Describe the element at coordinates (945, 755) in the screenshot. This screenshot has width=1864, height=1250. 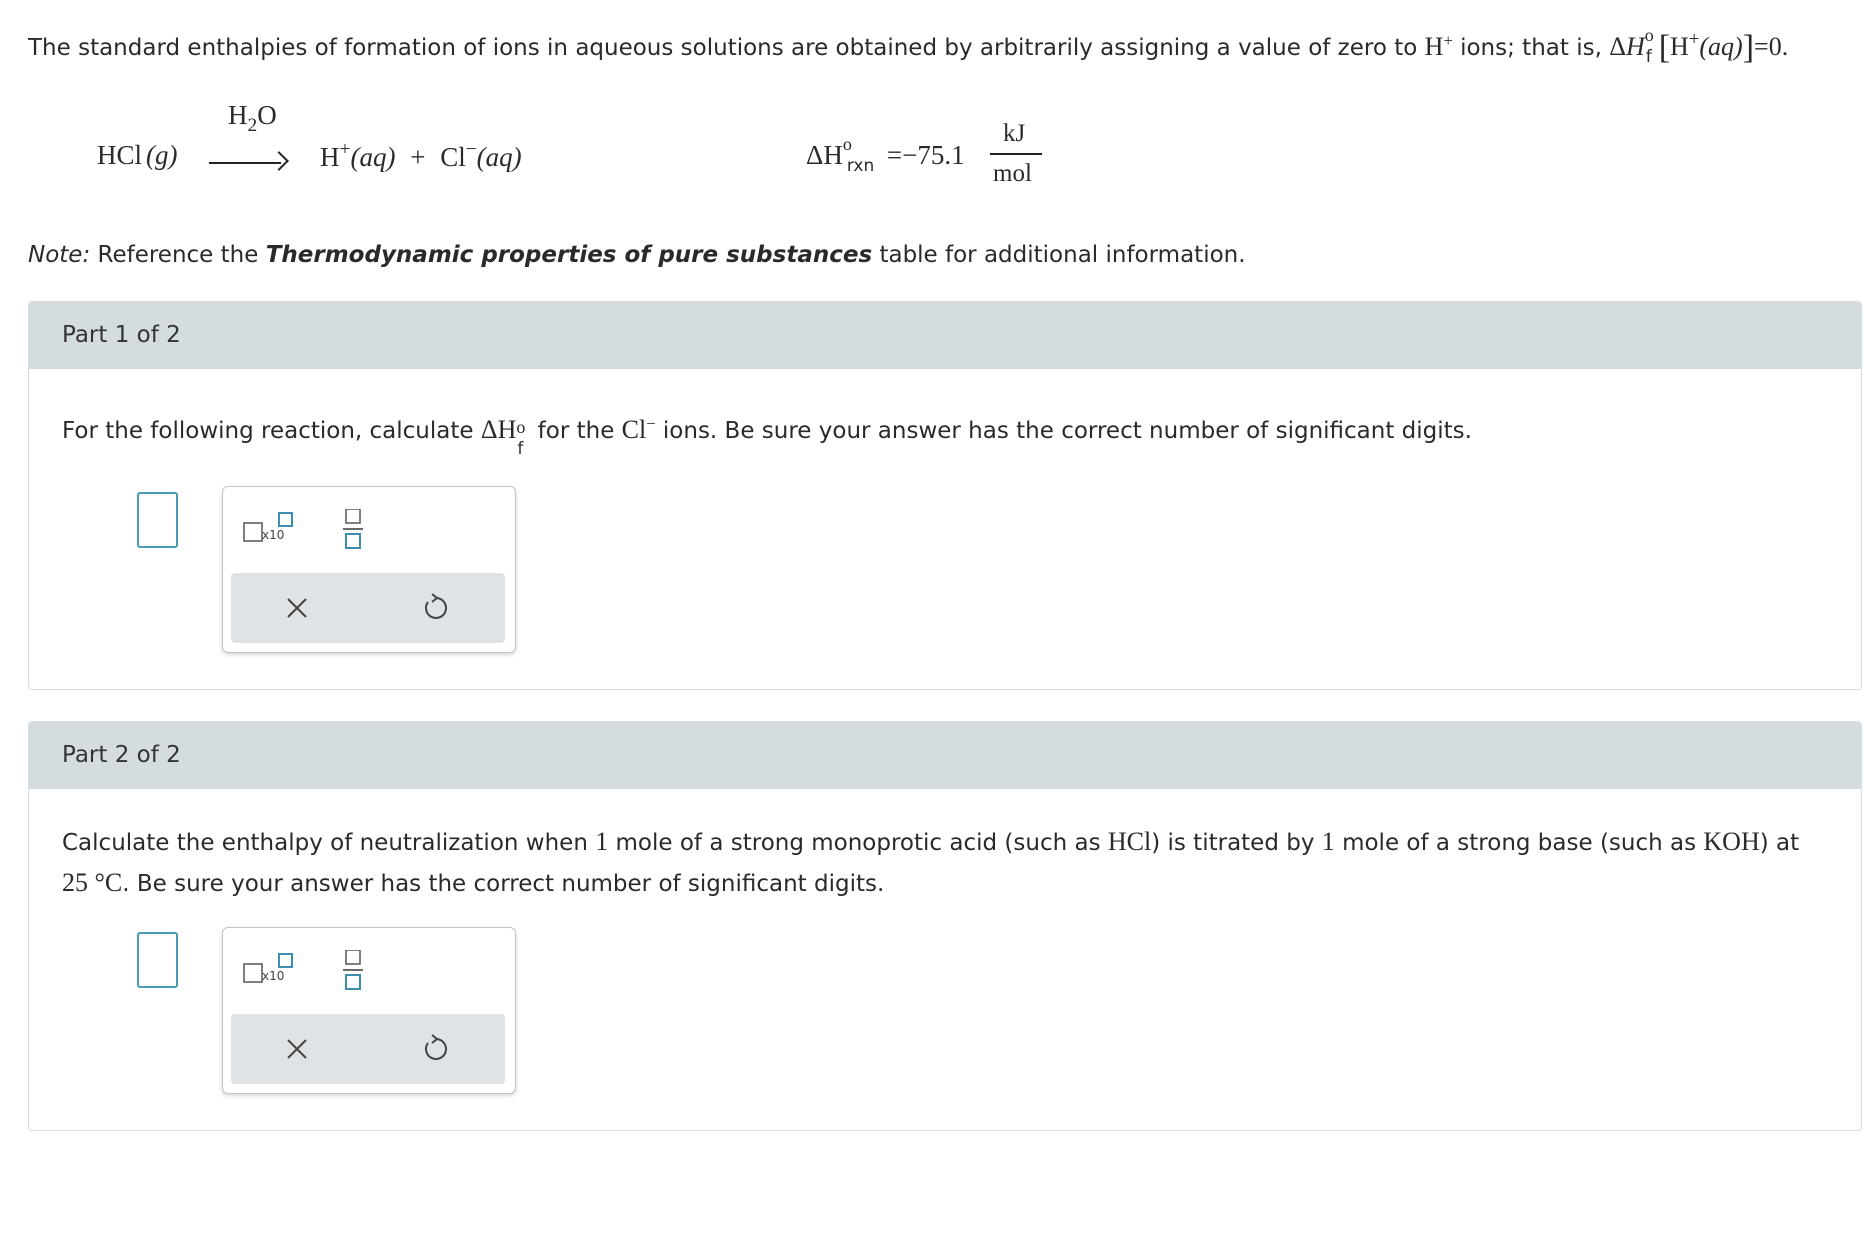
I see `part2-header: Part 2 of 2` at that location.